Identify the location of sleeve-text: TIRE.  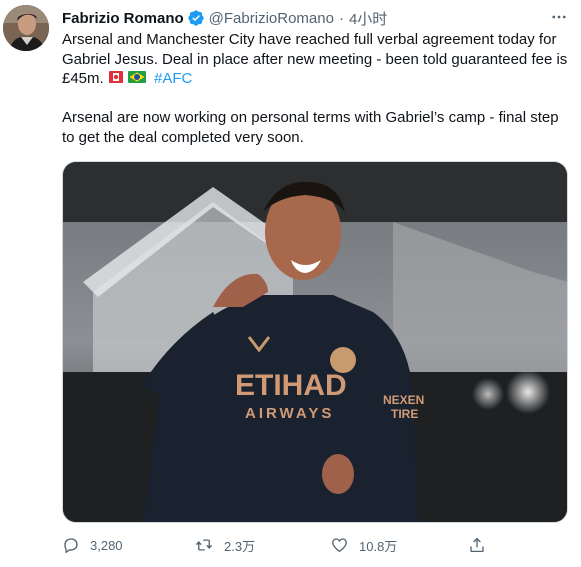
(404, 414).